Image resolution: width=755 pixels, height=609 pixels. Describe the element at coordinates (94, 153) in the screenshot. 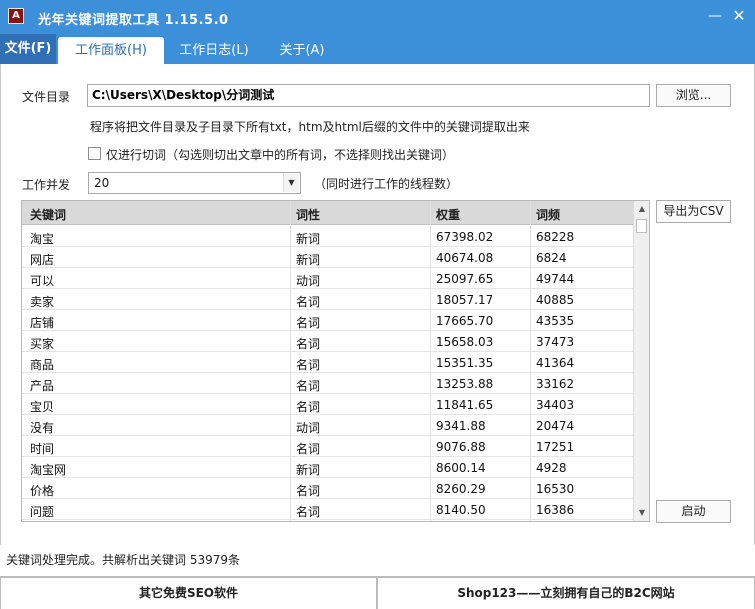

I see `split-only-checkbox` at that location.